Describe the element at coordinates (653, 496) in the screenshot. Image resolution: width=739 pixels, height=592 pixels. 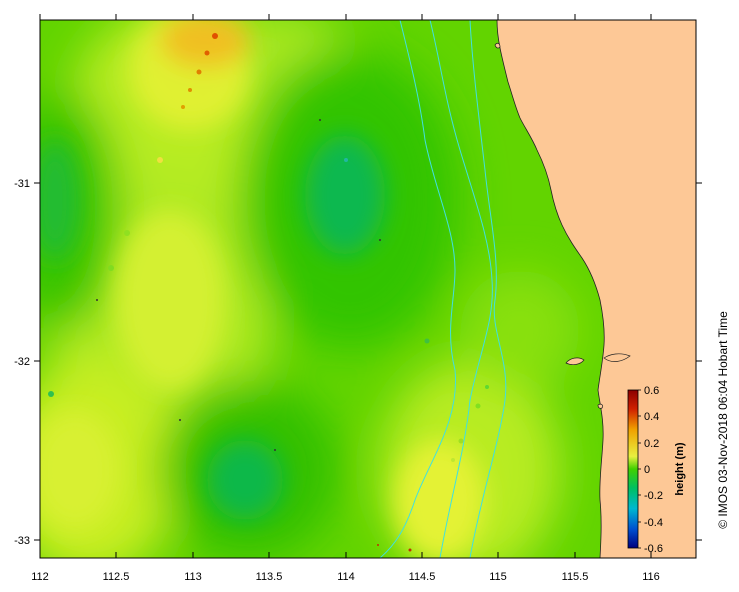
I see `colorbar-tick-label: -0.2` at that location.